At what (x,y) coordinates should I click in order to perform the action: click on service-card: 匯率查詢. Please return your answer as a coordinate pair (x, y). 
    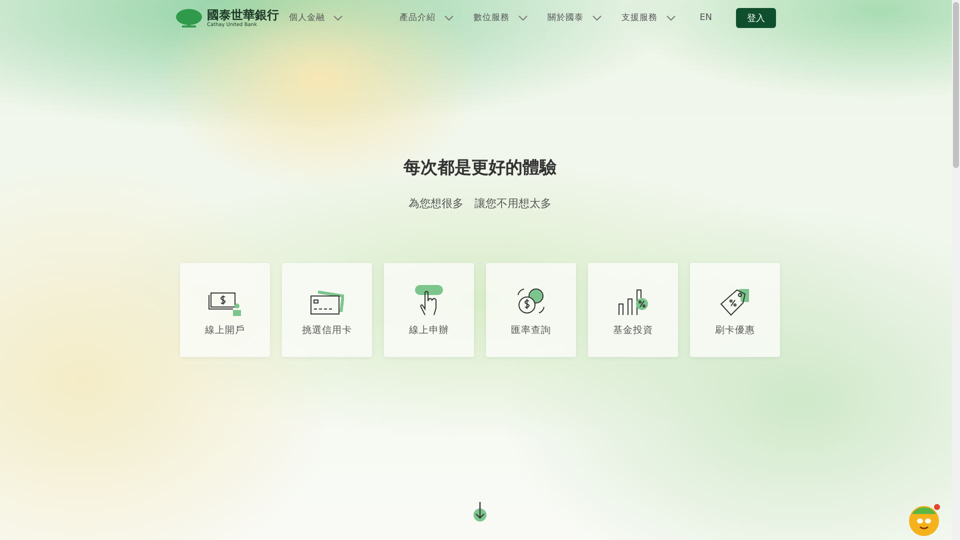
    Looking at the image, I should click on (531, 310).